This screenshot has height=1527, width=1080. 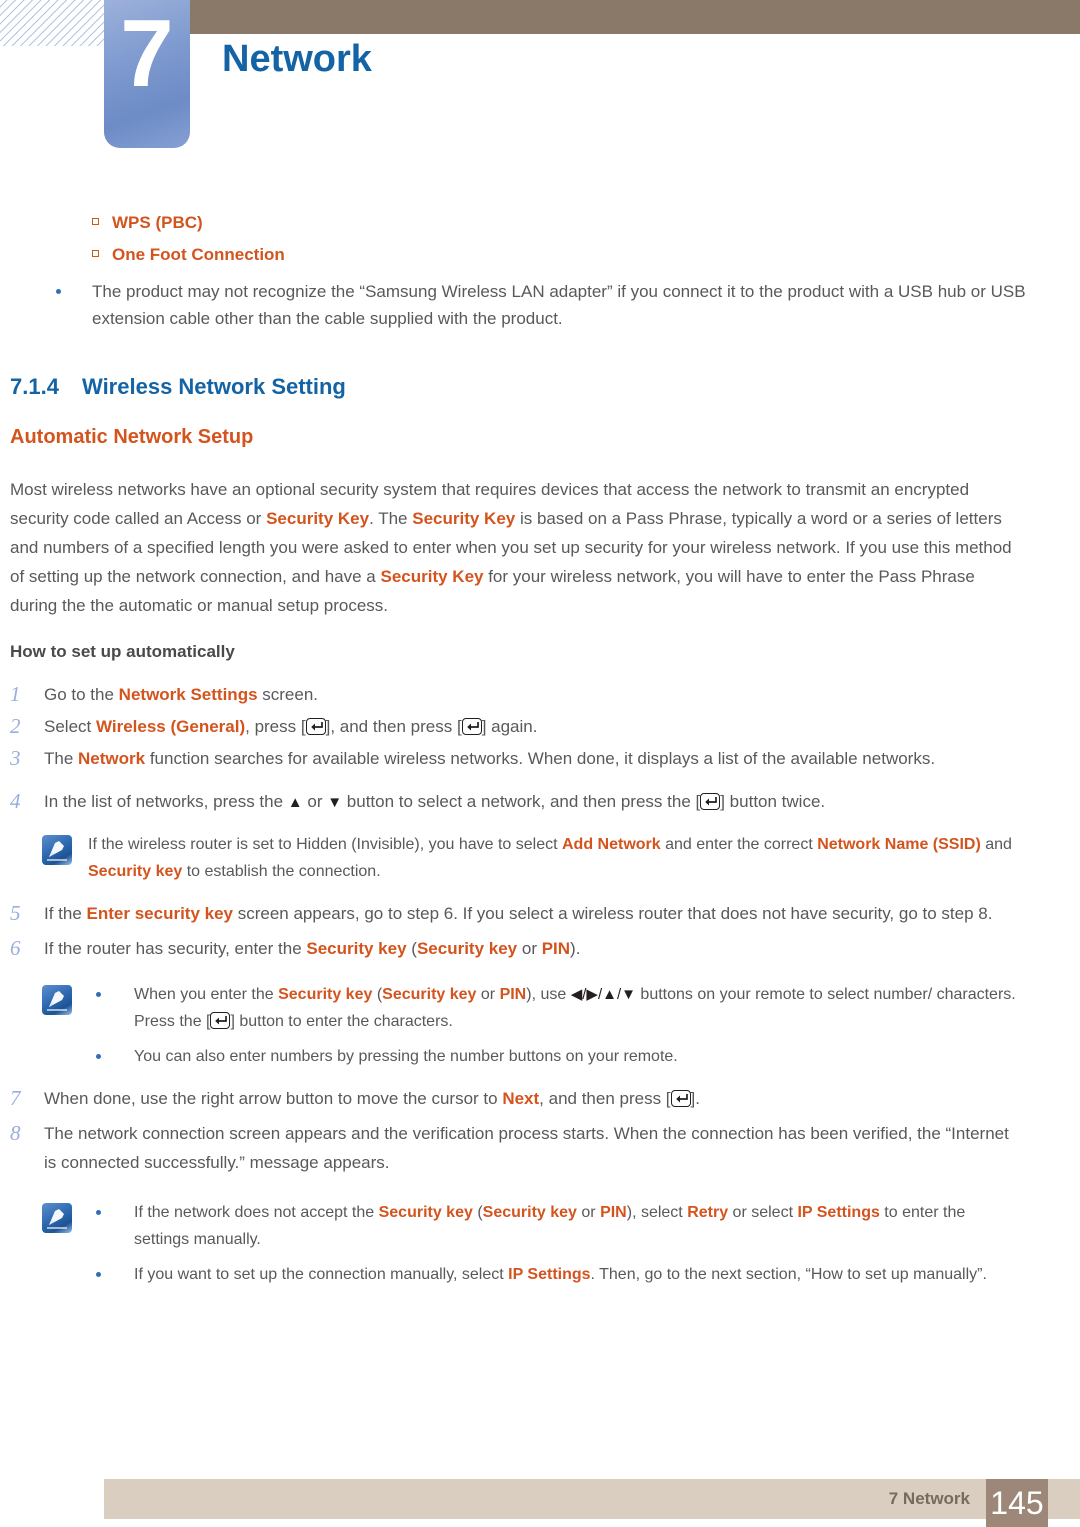 What do you see at coordinates (592, 1503) in the screenshot?
I see `page-footer: 7 Network 145` at bounding box center [592, 1503].